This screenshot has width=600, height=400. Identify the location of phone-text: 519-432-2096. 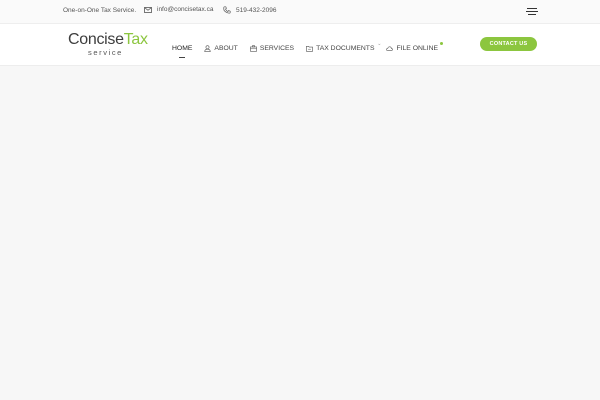
(256, 10).